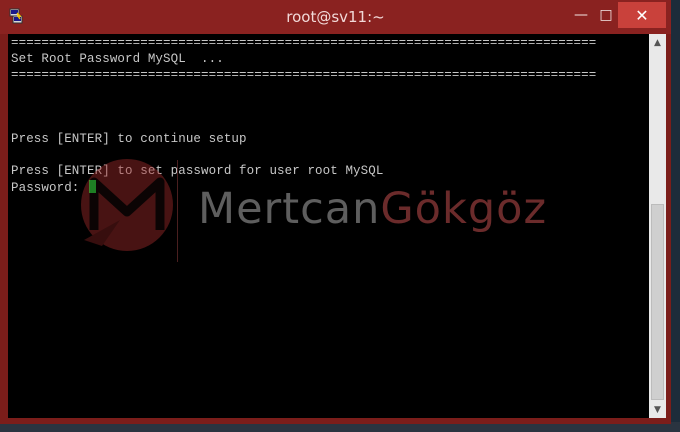 The image size is (680, 432). What do you see at coordinates (129, 139) in the screenshot?
I see `continue-prompt: Press [ENTER] to continue setup` at bounding box center [129, 139].